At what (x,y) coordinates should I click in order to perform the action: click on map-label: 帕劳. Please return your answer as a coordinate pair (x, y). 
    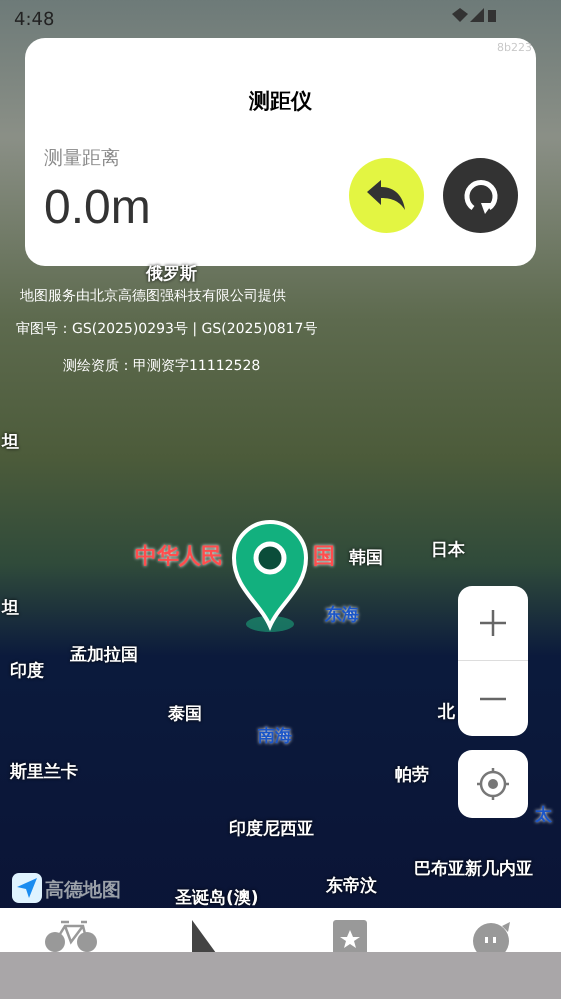
    Looking at the image, I should click on (412, 775).